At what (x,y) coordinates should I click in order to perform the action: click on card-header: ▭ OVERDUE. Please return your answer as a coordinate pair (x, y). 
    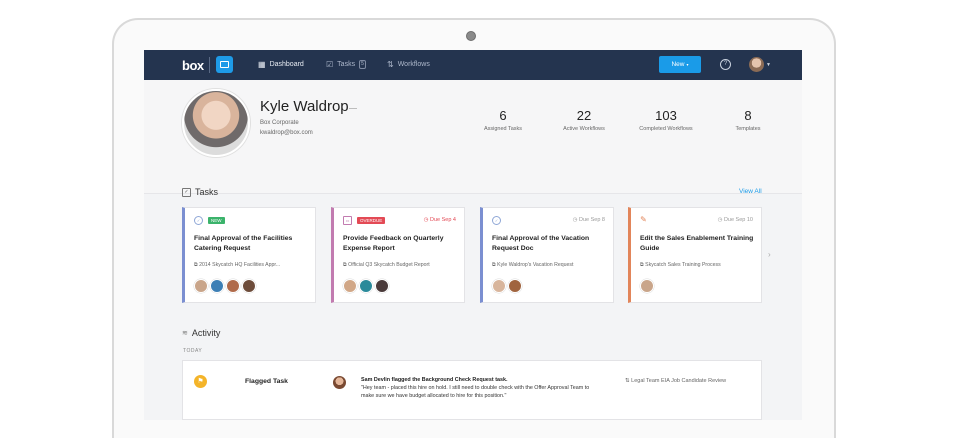
    Looking at the image, I should click on (364, 220).